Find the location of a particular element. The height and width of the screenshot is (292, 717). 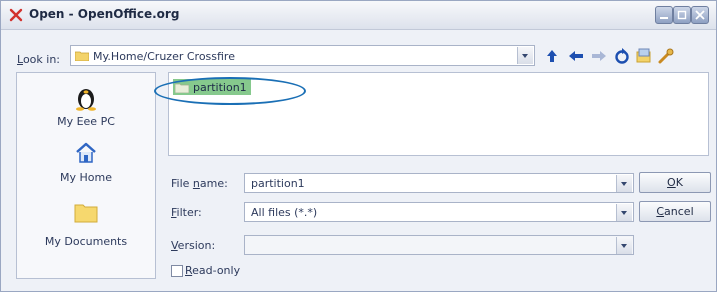

filter-value: All files (*.*) is located at coordinates (284, 212).